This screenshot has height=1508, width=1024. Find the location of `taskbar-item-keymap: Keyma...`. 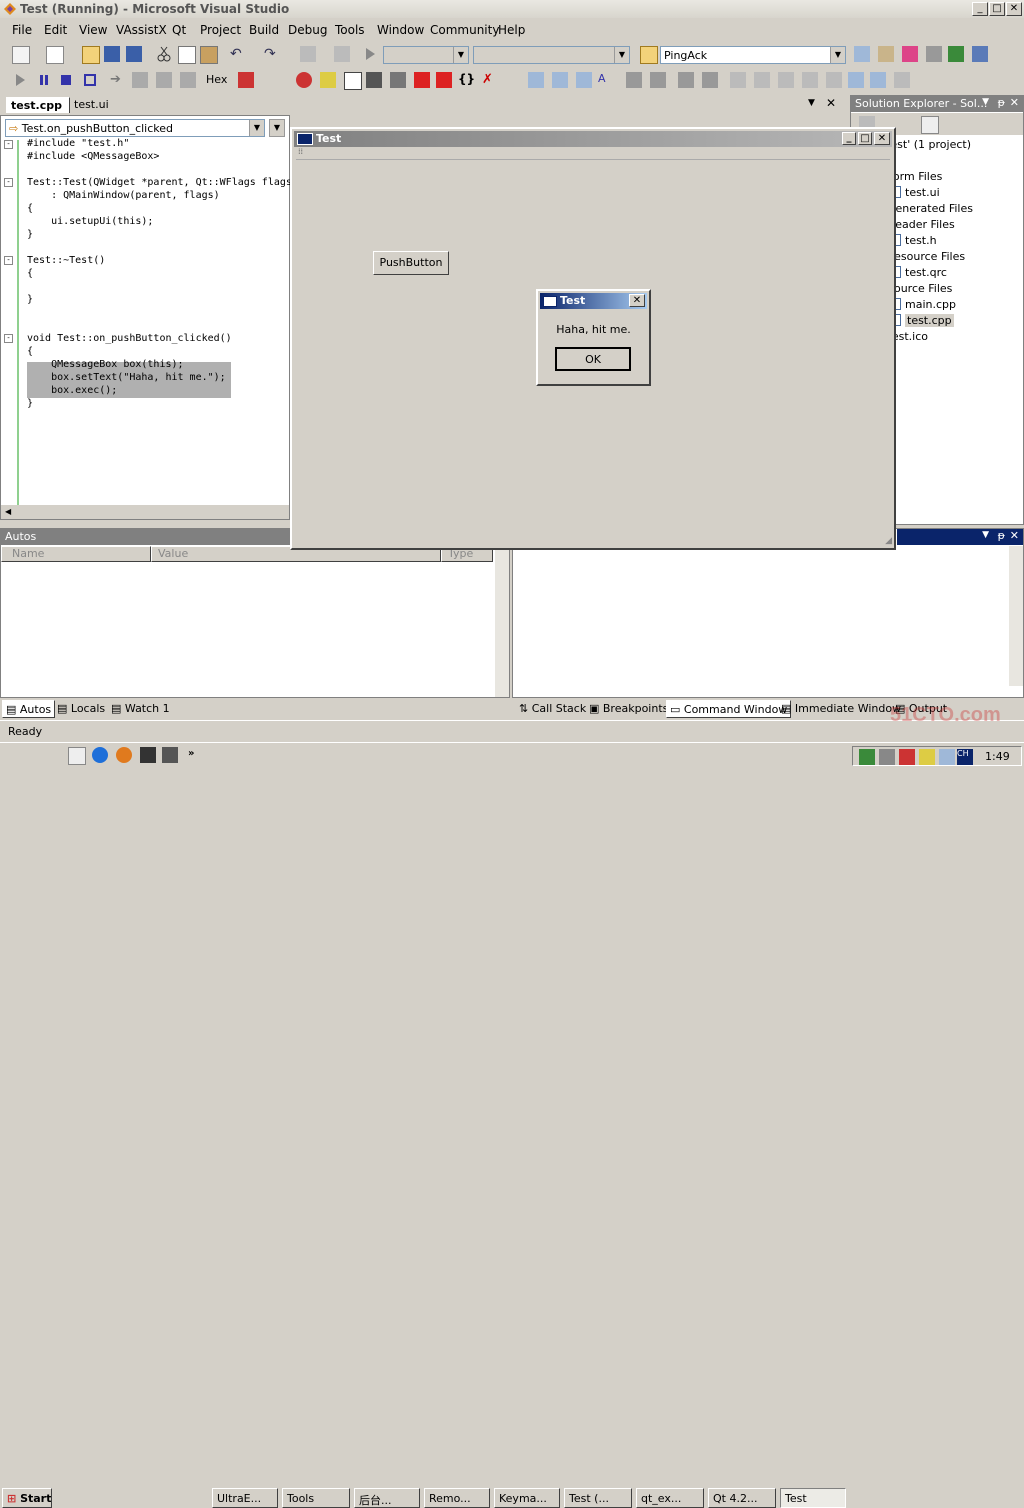

taskbar-item-keymap: Keyma... is located at coordinates (527, 1498).